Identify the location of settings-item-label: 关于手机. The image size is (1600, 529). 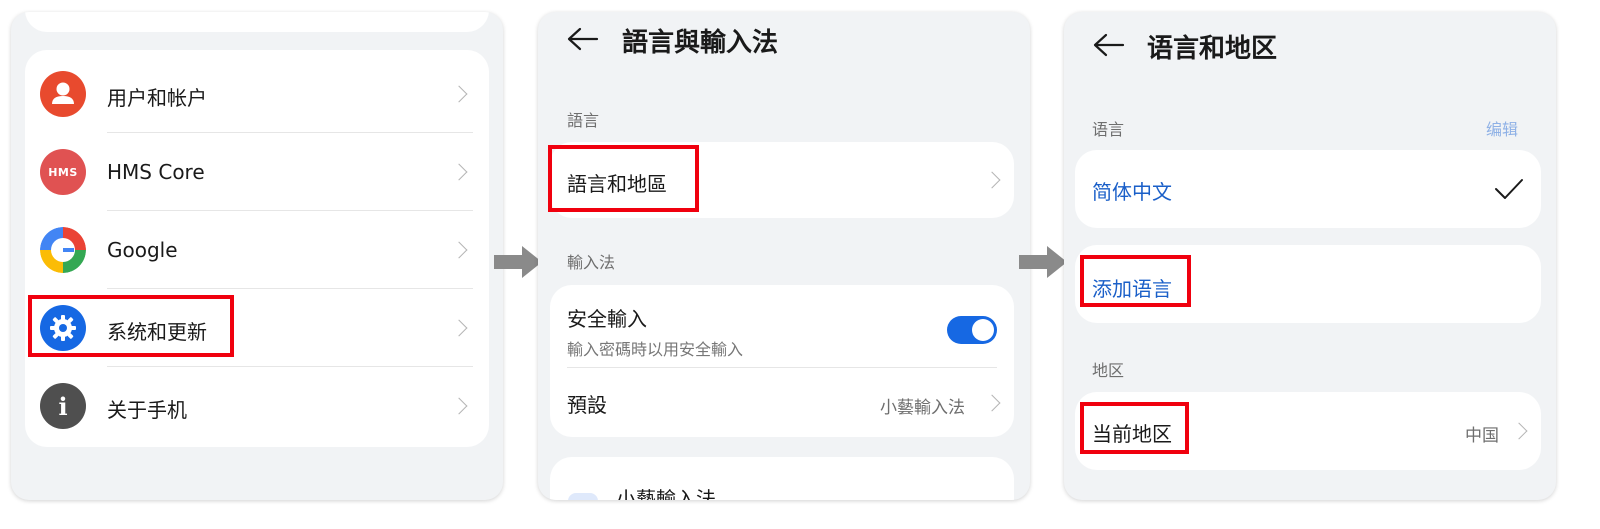
(147, 410).